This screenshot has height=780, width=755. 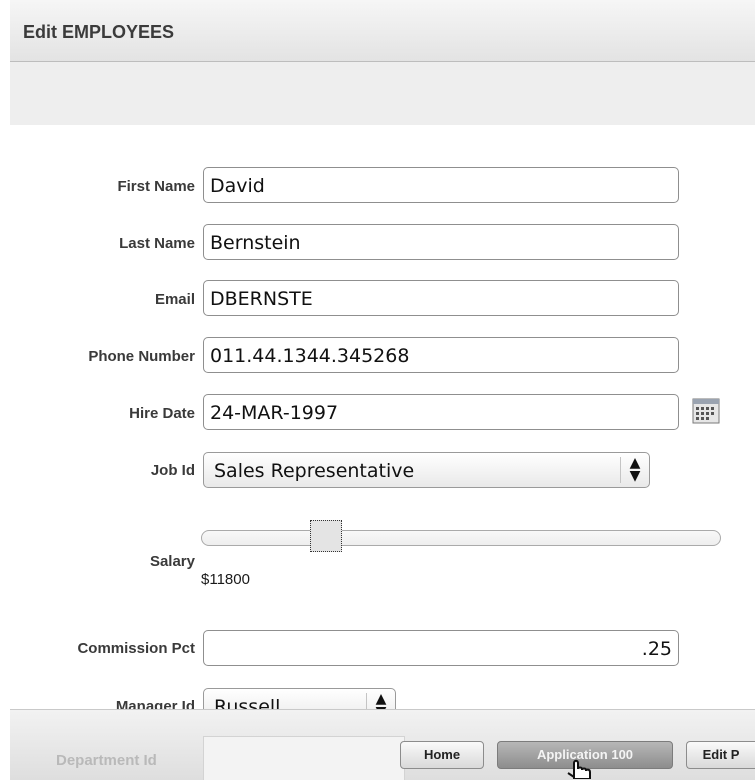 What do you see at coordinates (99, 32) in the screenshot?
I see `page-title: Edit EMPLOYEES` at bounding box center [99, 32].